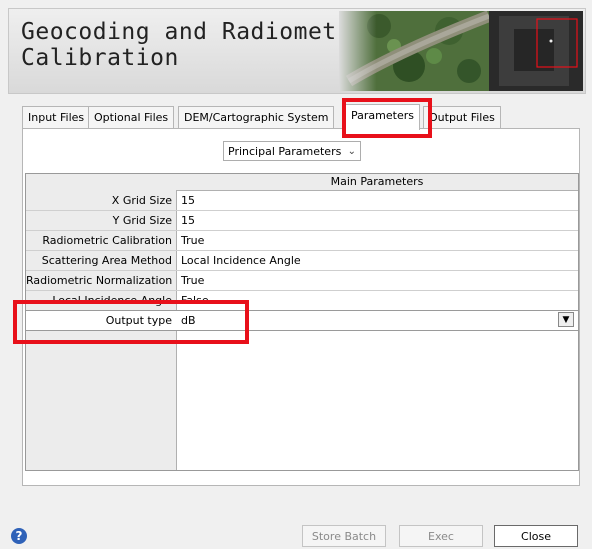 Image resolution: width=592 pixels, height=549 pixels. I want to click on output-type-dropdown-value: dB, so click(188, 320).